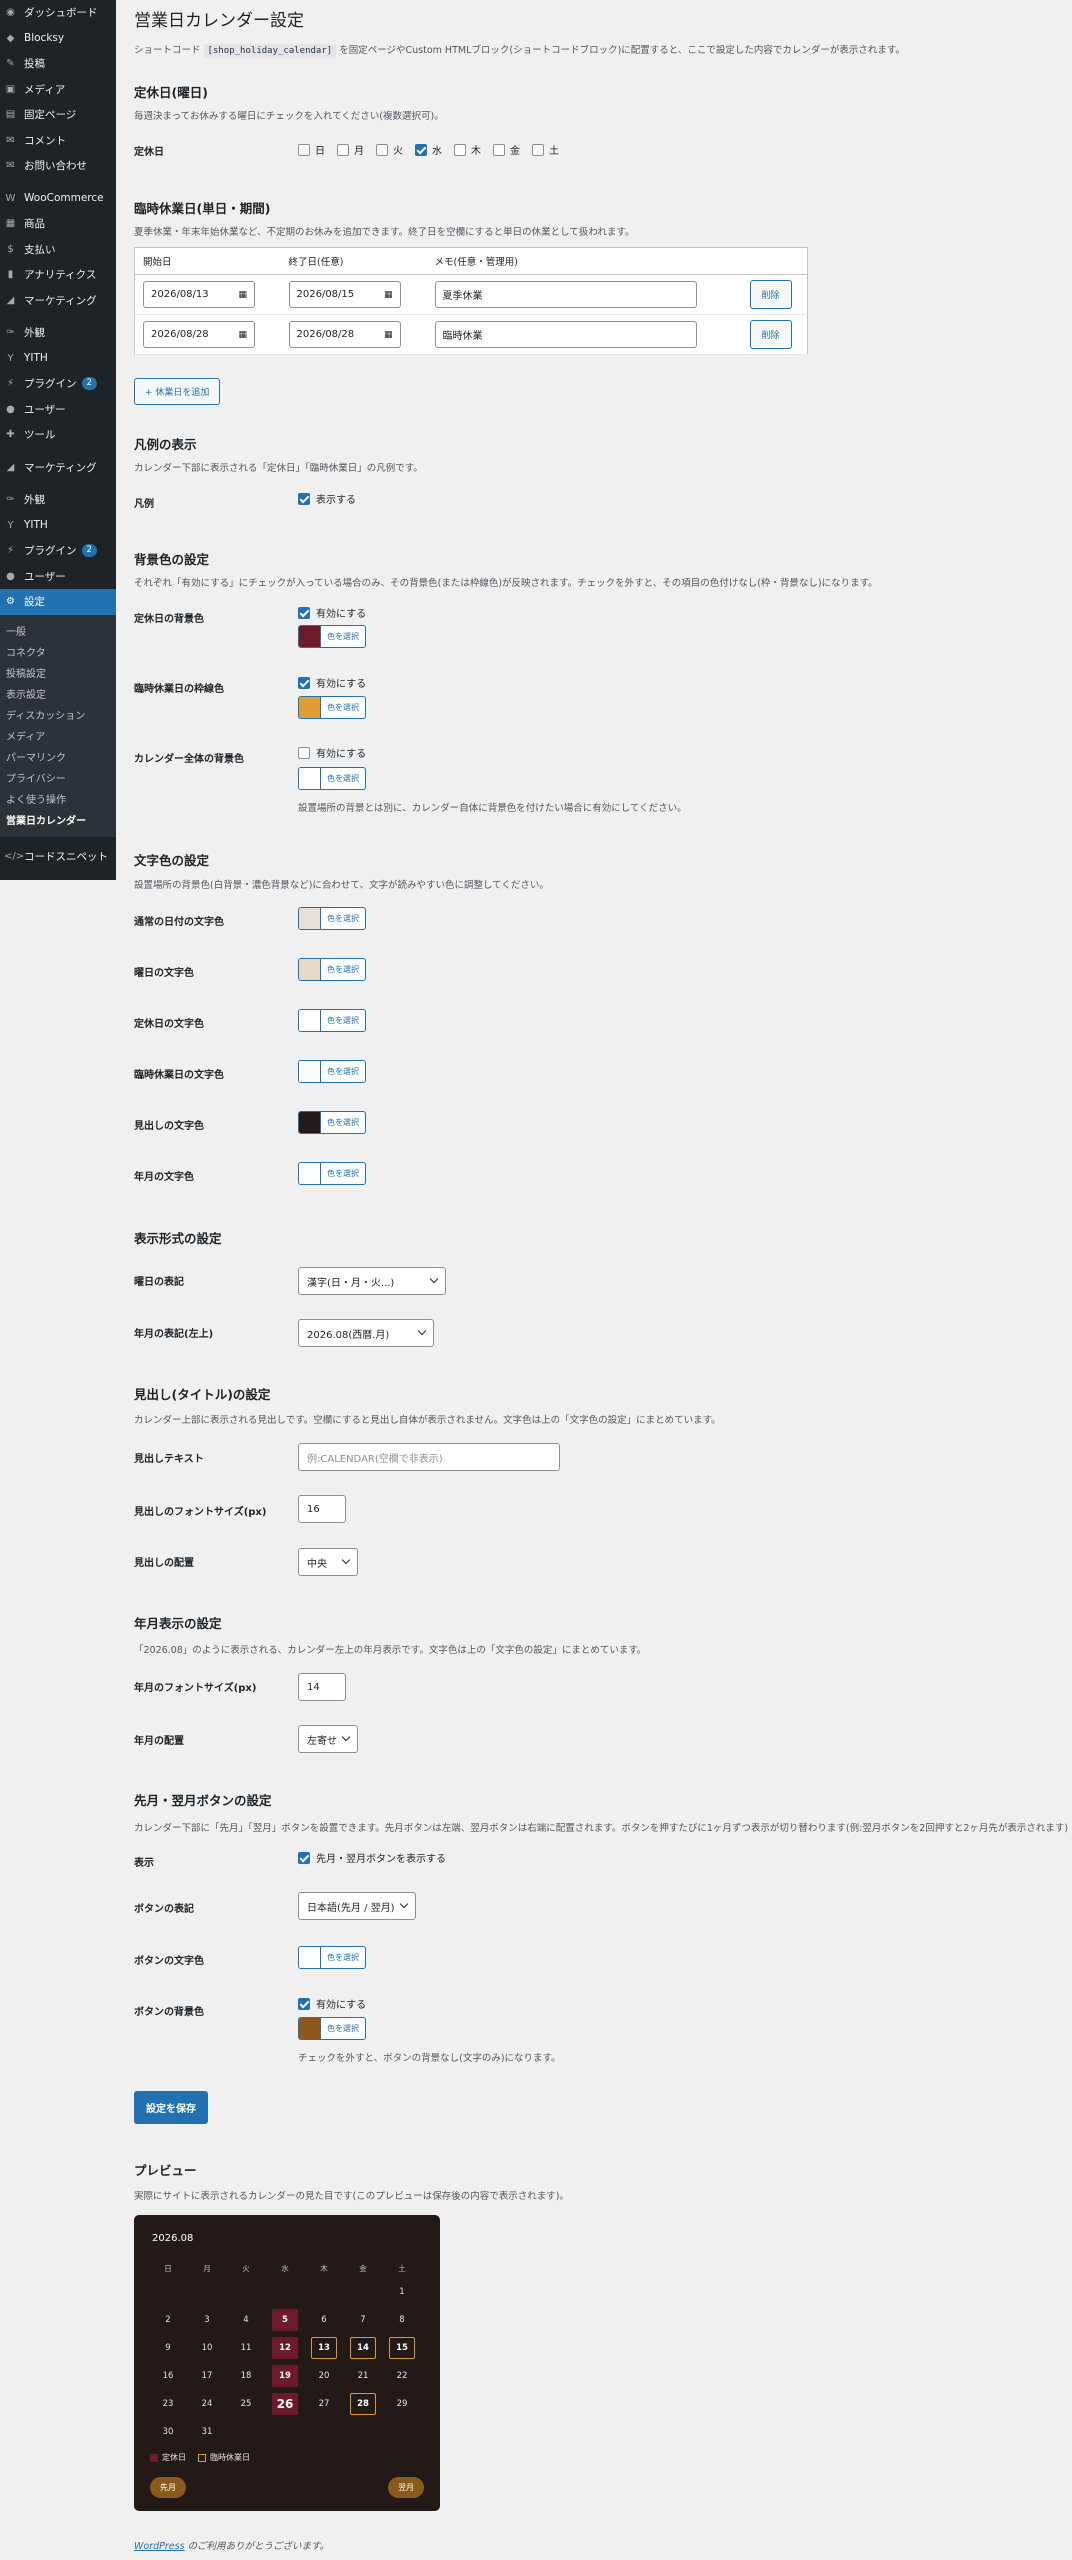  What do you see at coordinates (207, 2432) in the screenshot?
I see `calendar-day: 31` at bounding box center [207, 2432].